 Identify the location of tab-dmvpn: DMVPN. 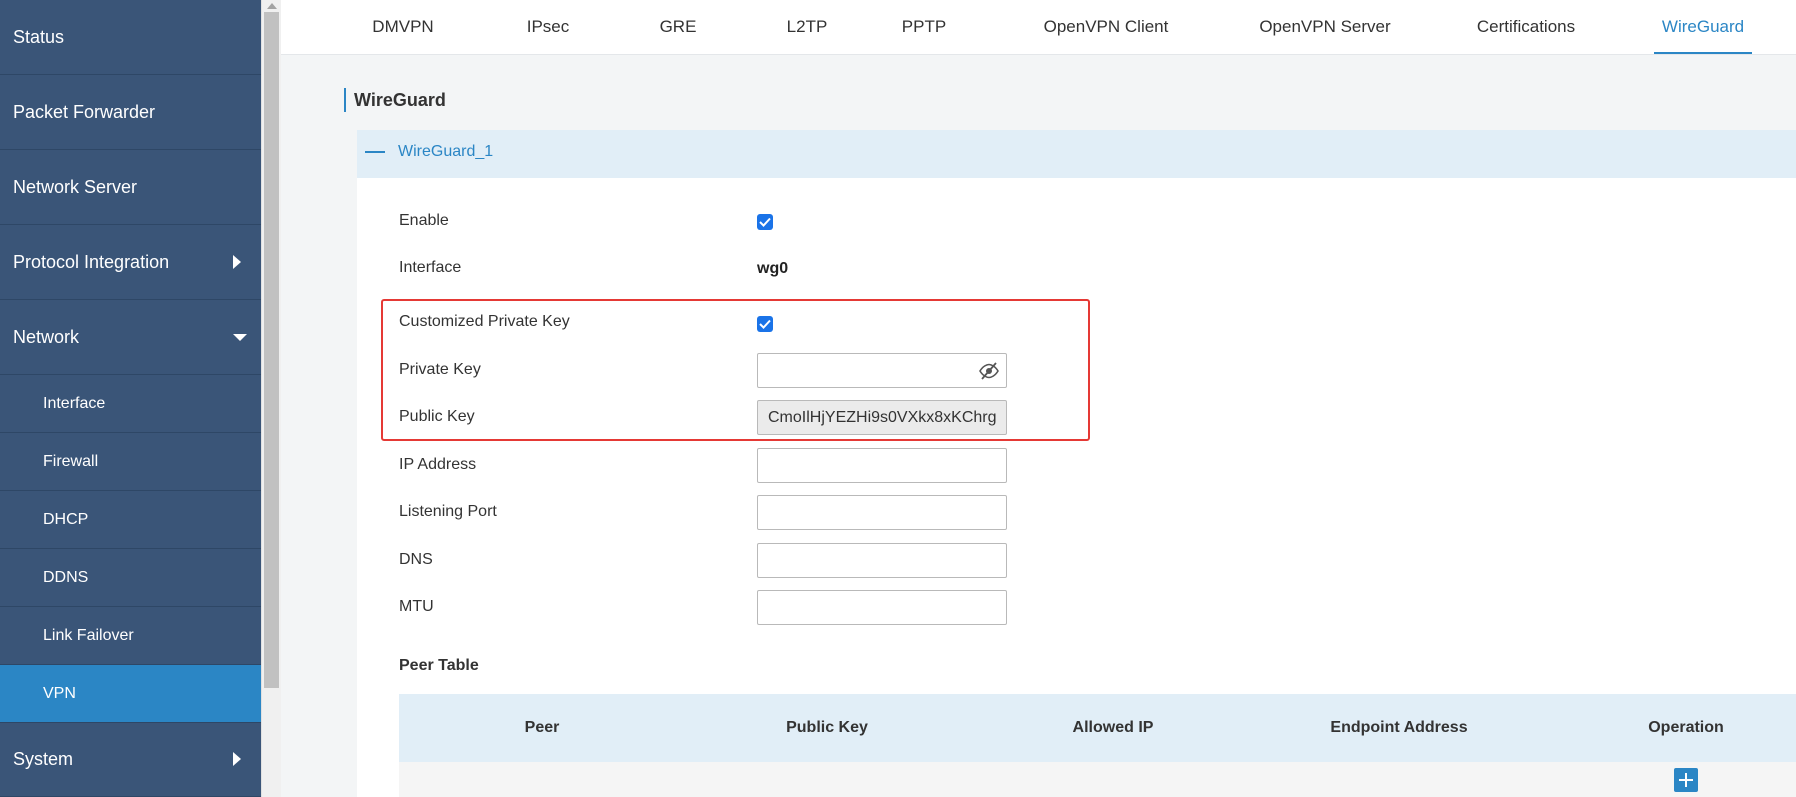
(403, 27).